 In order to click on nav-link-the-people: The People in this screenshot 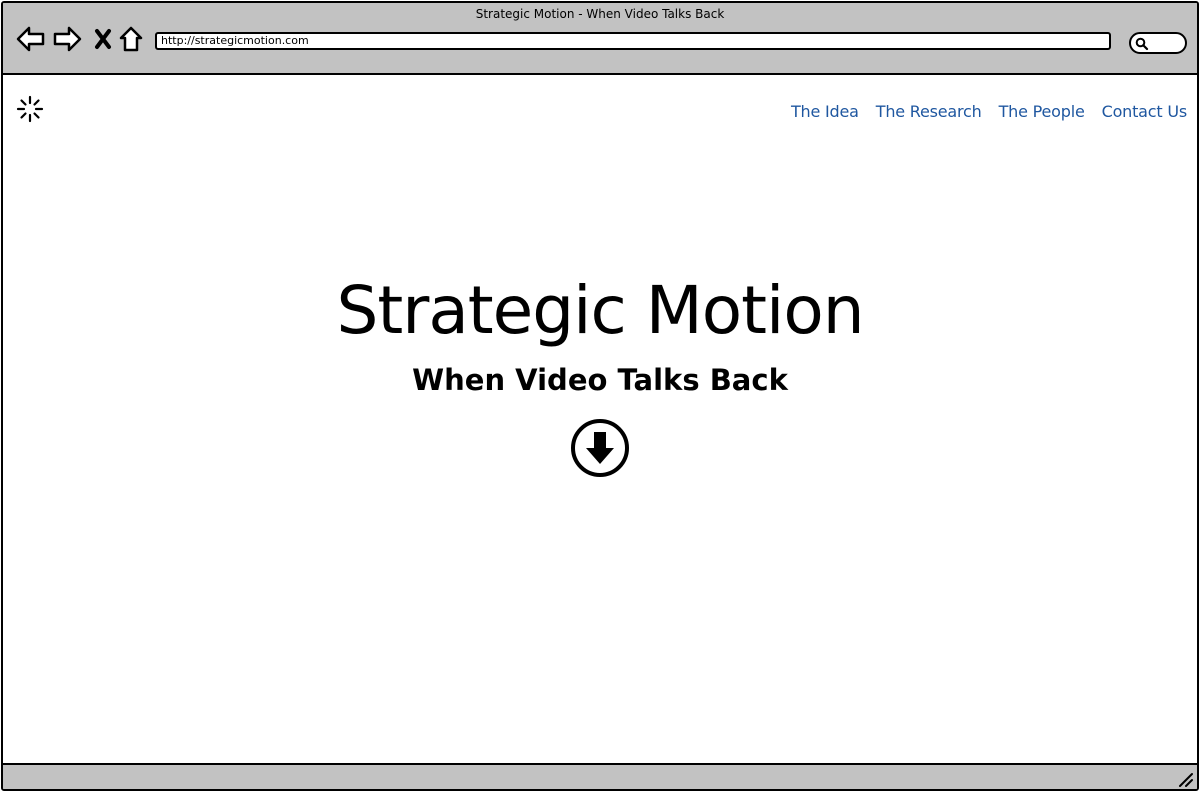, I will do `click(1042, 111)`.